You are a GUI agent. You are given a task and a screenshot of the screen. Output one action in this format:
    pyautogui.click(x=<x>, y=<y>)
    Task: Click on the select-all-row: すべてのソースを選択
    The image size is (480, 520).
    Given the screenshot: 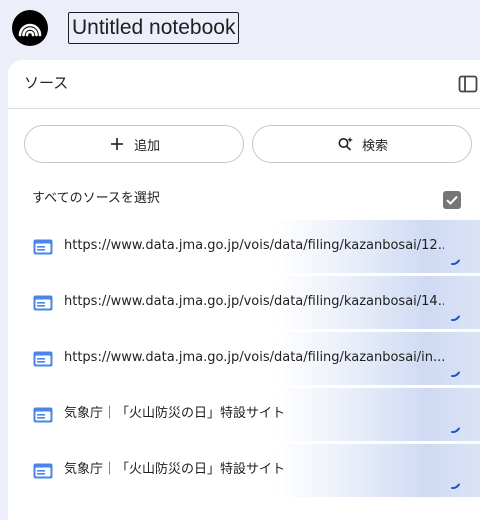 What is the action you would take?
    pyautogui.click(x=244, y=199)
    